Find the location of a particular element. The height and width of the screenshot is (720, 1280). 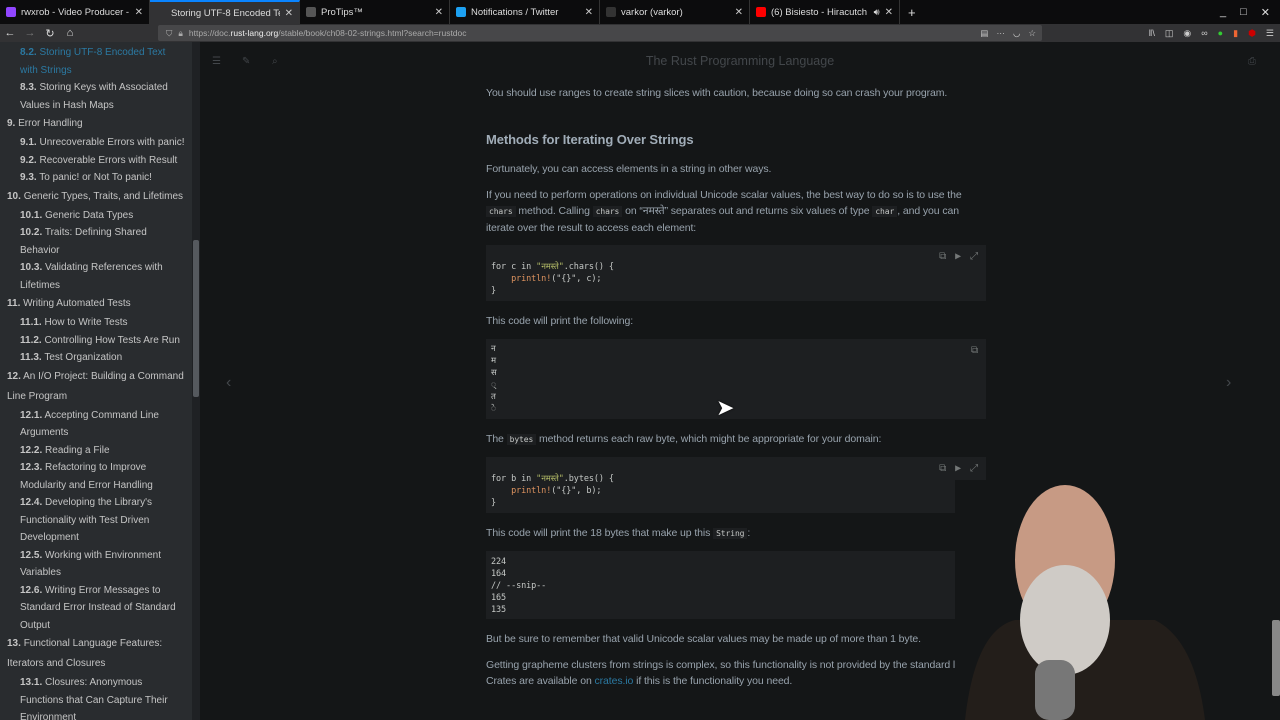

pocket-icon: ◡ is located at coordinates (1016, 33).